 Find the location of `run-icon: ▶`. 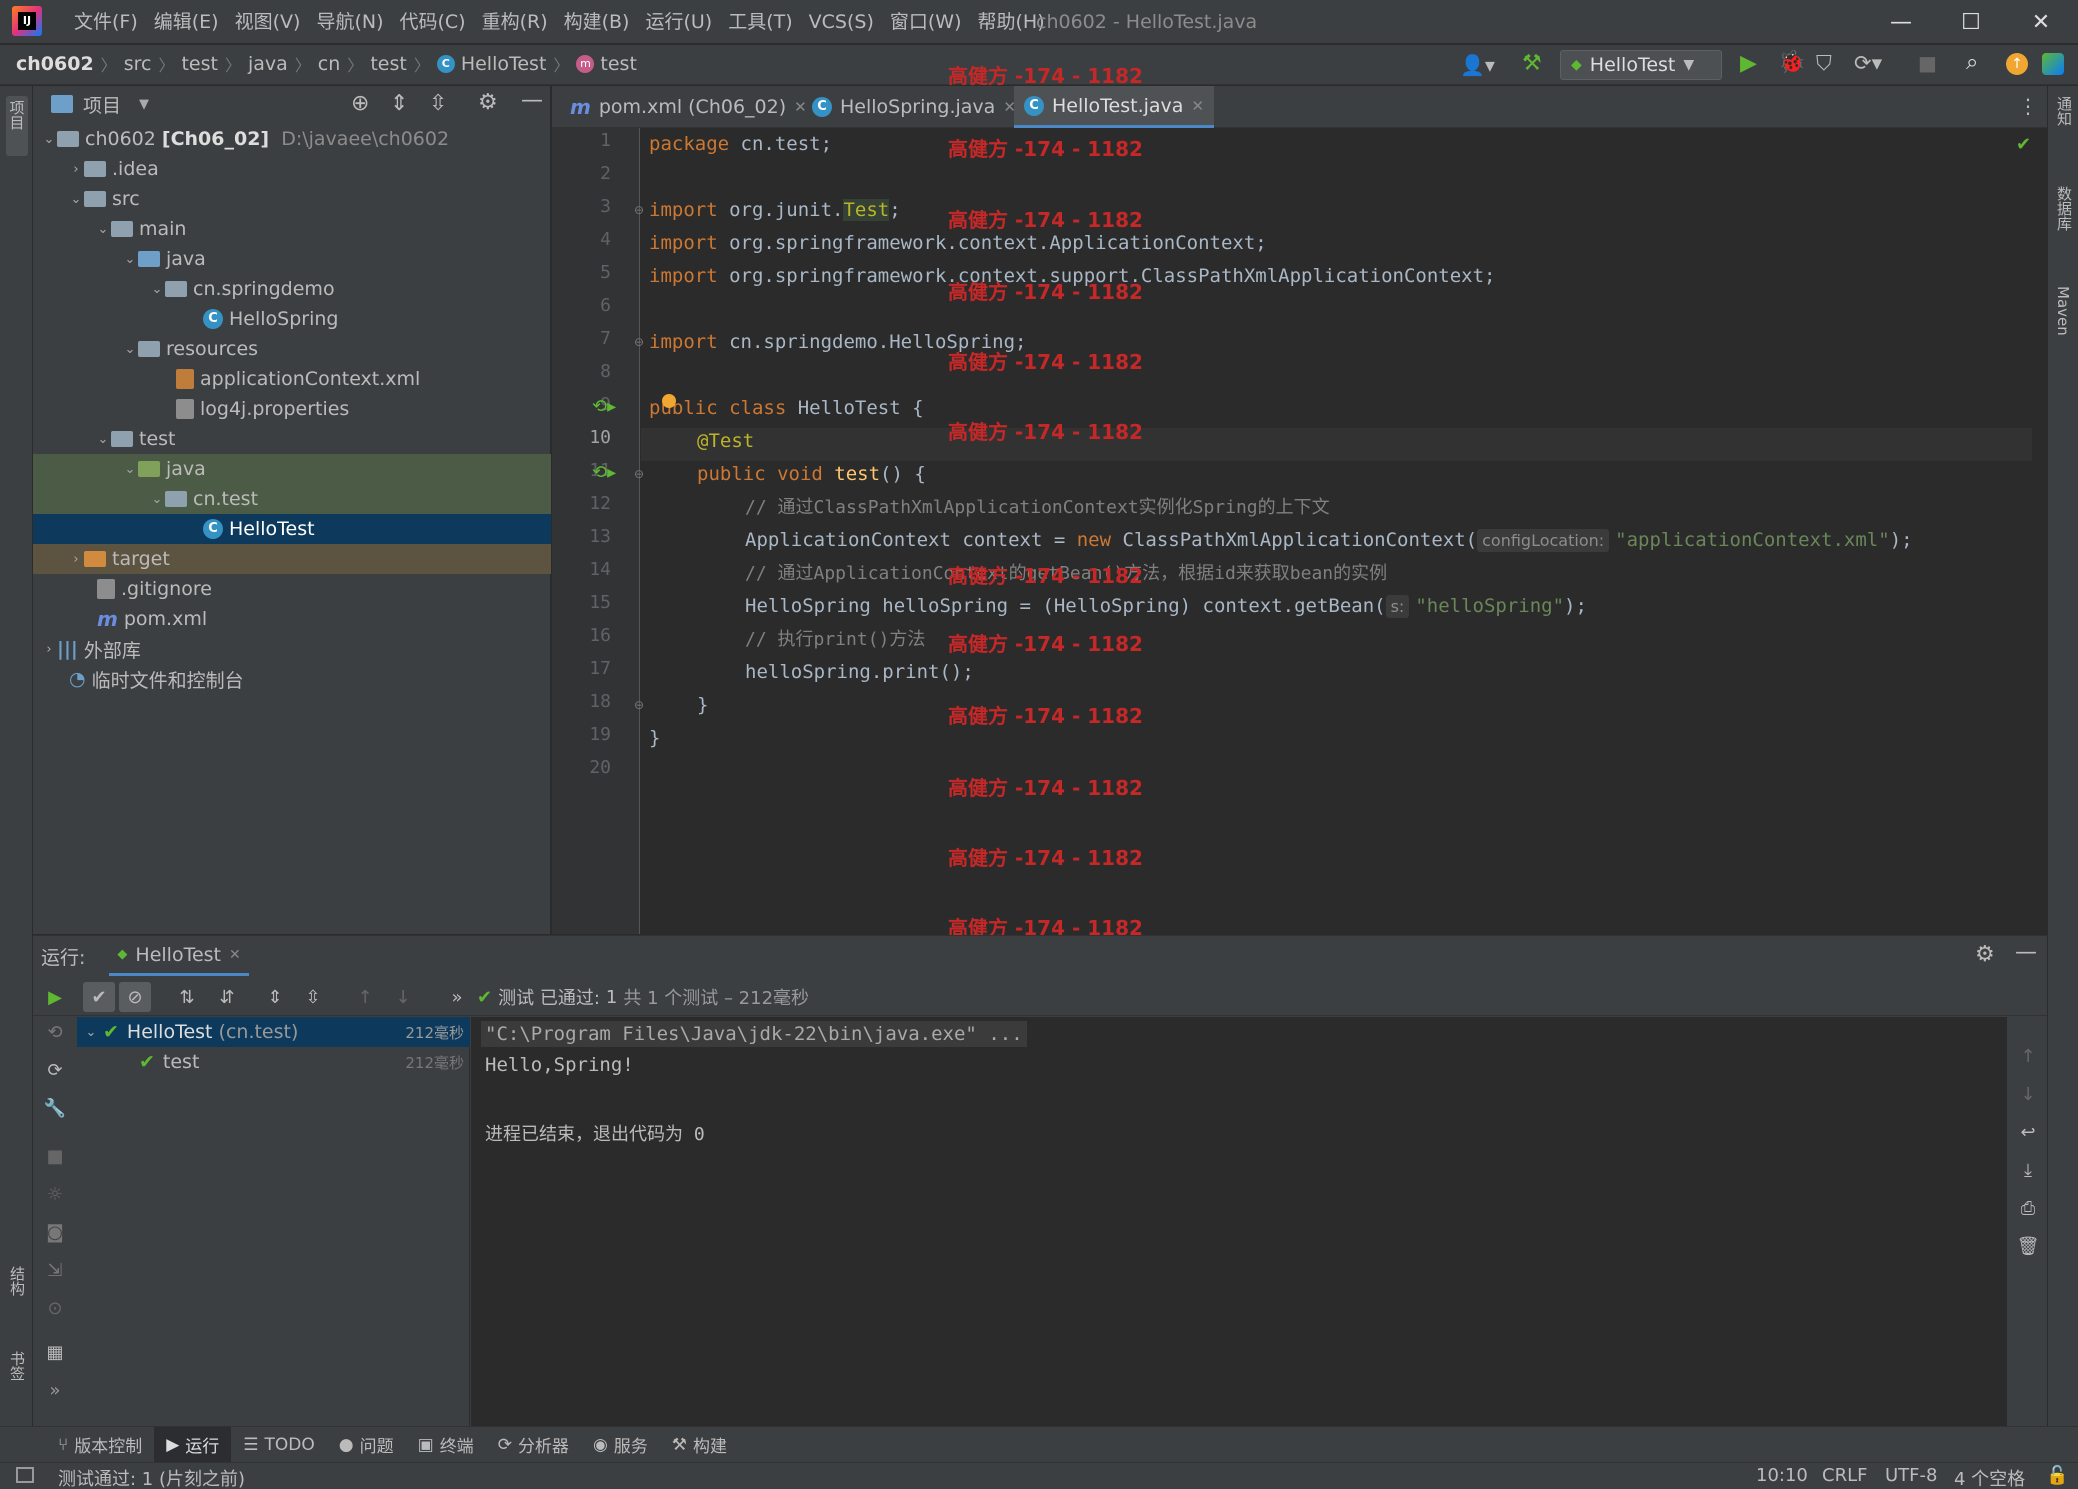

run-icon: ▶ is located at coordinates (1748, 63).